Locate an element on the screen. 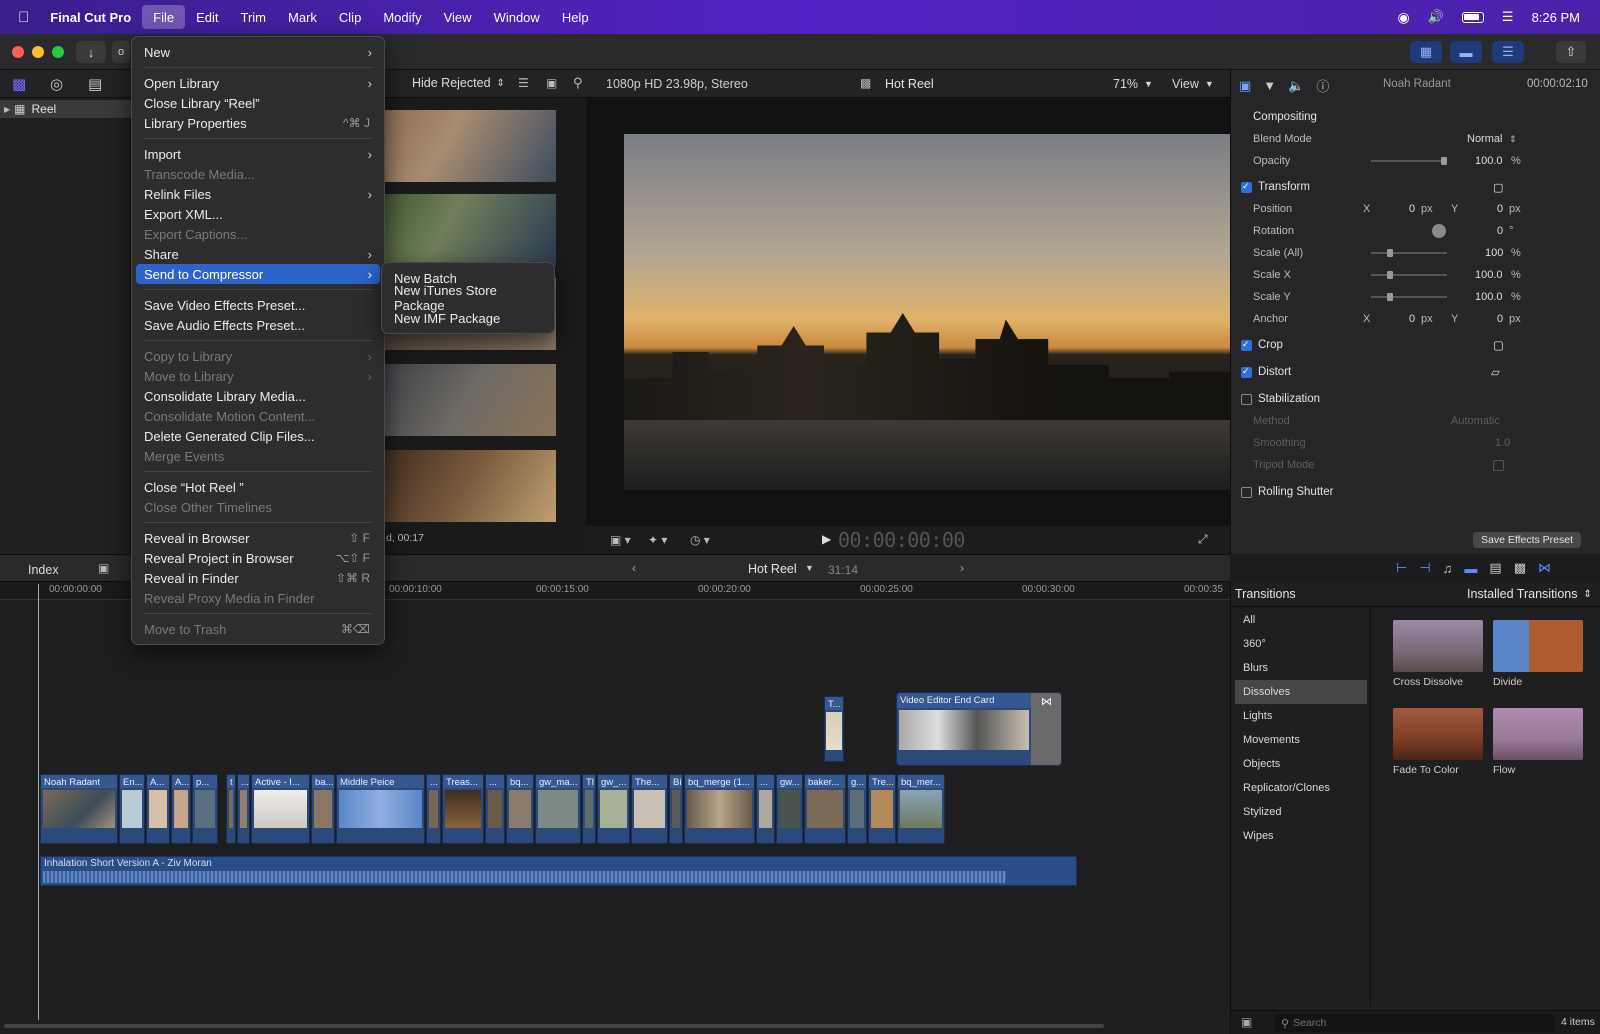 The width and height of the screenshot is (1600, 1034). category-lights: Lights is located at coordinates (1301, 716).